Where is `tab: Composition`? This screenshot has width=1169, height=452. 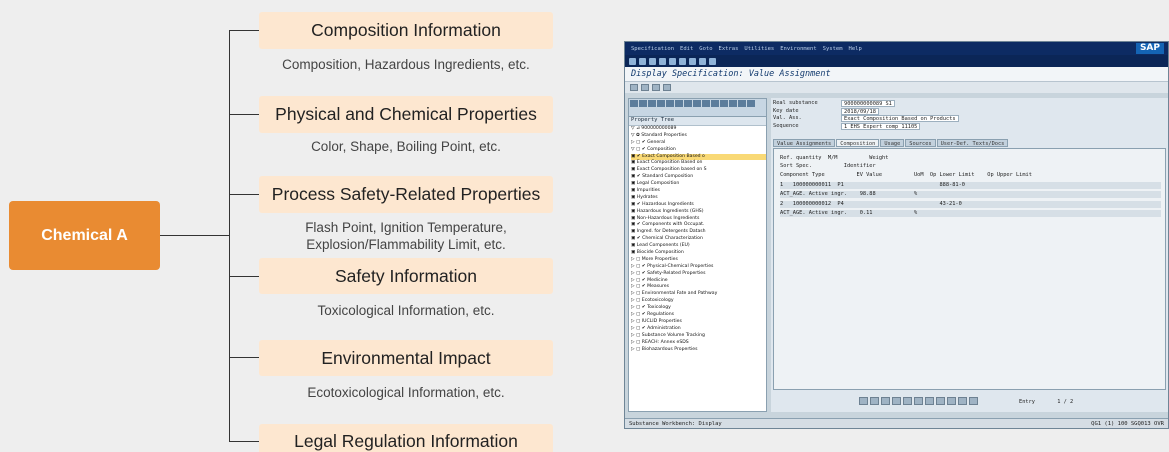
tab: Composition is located at coordinates (858, 143).